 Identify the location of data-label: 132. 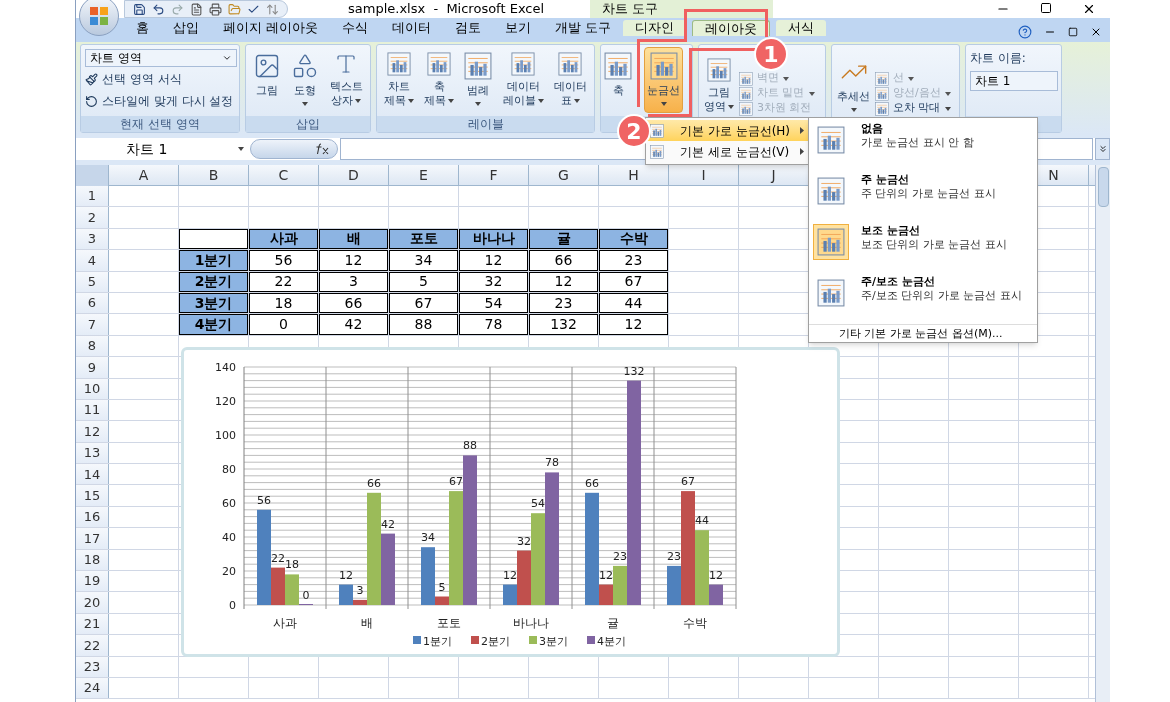
(634, 371).